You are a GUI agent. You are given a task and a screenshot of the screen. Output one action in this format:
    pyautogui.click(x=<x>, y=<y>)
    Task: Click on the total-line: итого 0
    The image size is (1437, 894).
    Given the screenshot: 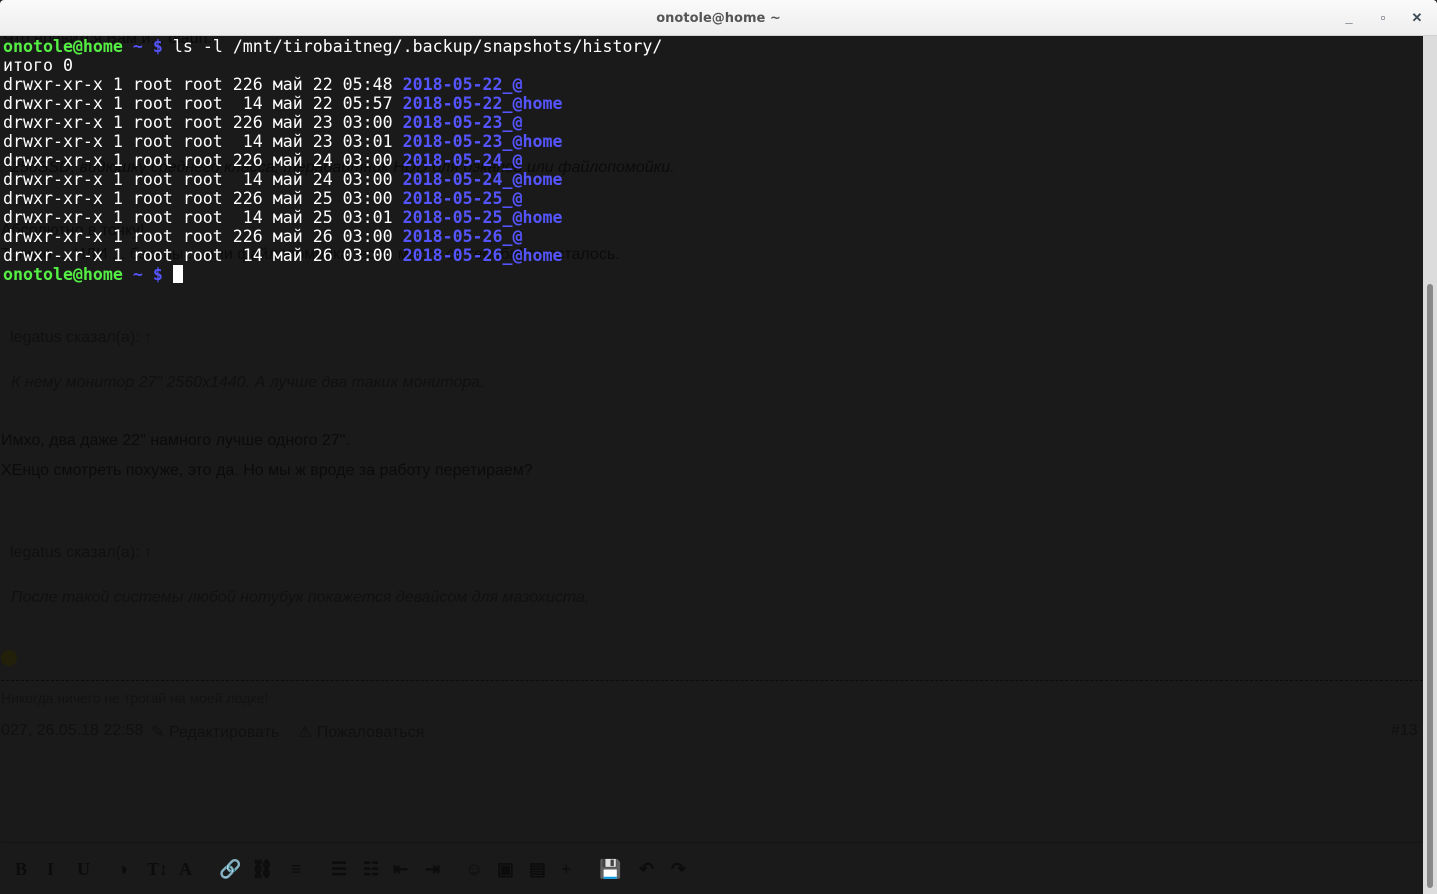 What is the action you would take?
    pyautogui.click(x=38, y=65)
    